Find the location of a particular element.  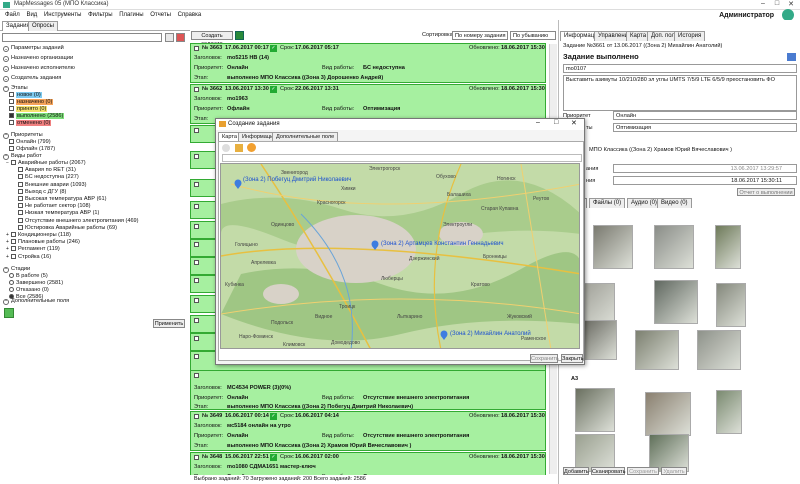

created-date-field: 13.06.2017 13:29:57 is located at coordinates (705, 168).